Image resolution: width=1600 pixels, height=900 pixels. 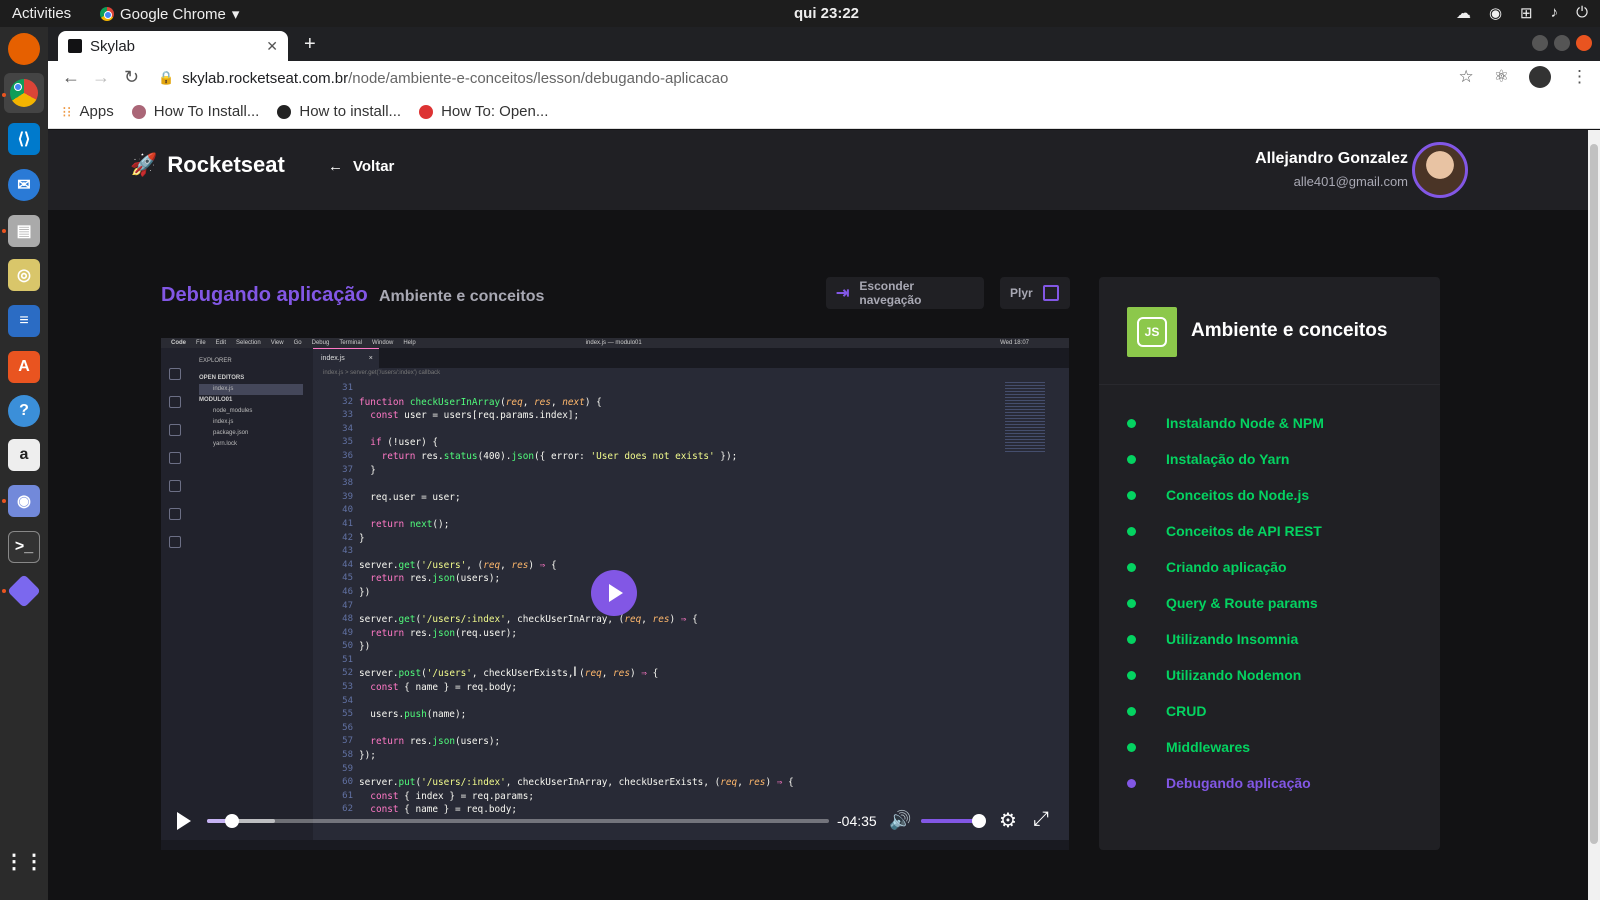 I want to click on player-switch-button: Plyr, so click(x=1035, y=293).